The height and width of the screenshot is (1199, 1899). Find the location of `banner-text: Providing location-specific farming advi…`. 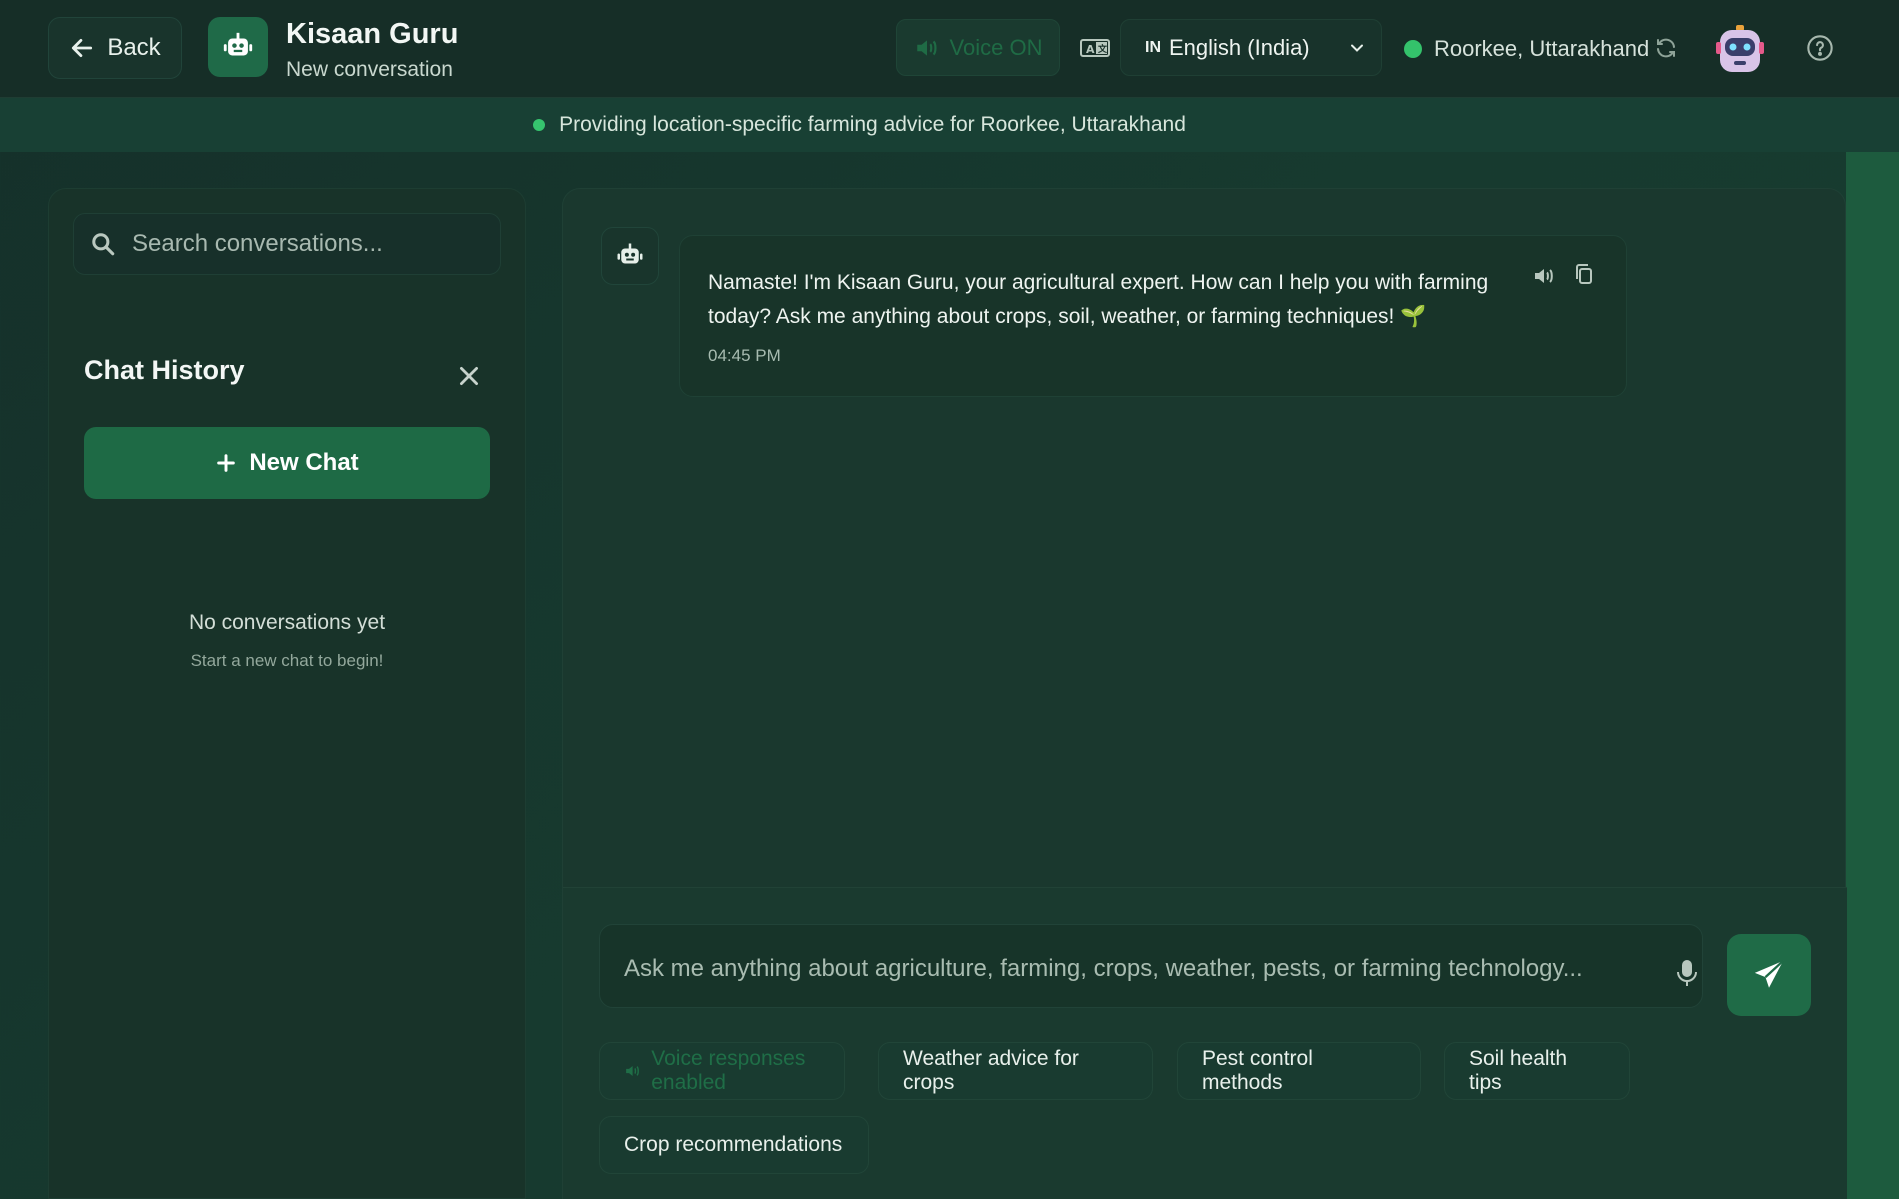

banner-text: Providing location-specific farming advi… is located at coordinates (872, 124).